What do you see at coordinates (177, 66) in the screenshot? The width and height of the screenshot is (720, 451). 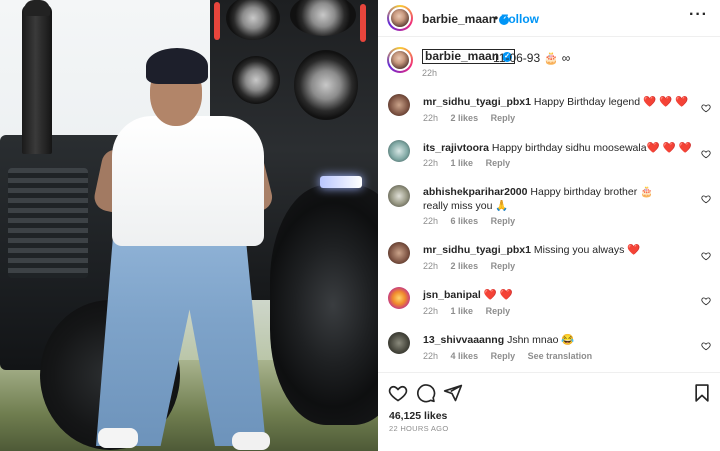 I see `photo-person-turban` at bounding box center [177, 66].